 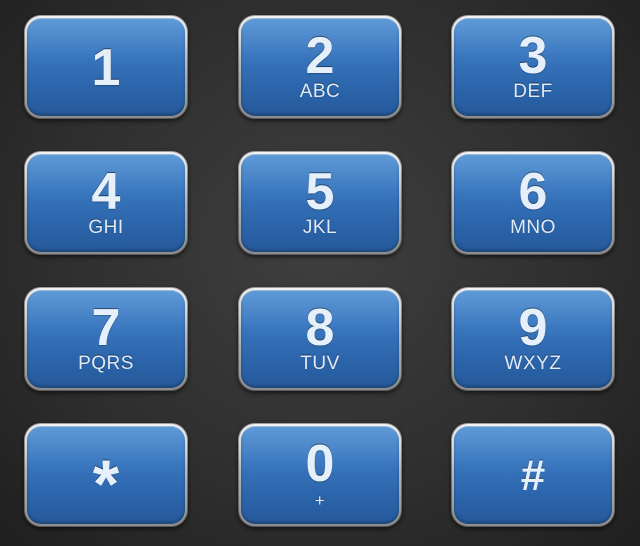 What do you see at coordinates (320, 500) in the screenshot?
I see `key-letters: +` at bounding box center [320, 500].